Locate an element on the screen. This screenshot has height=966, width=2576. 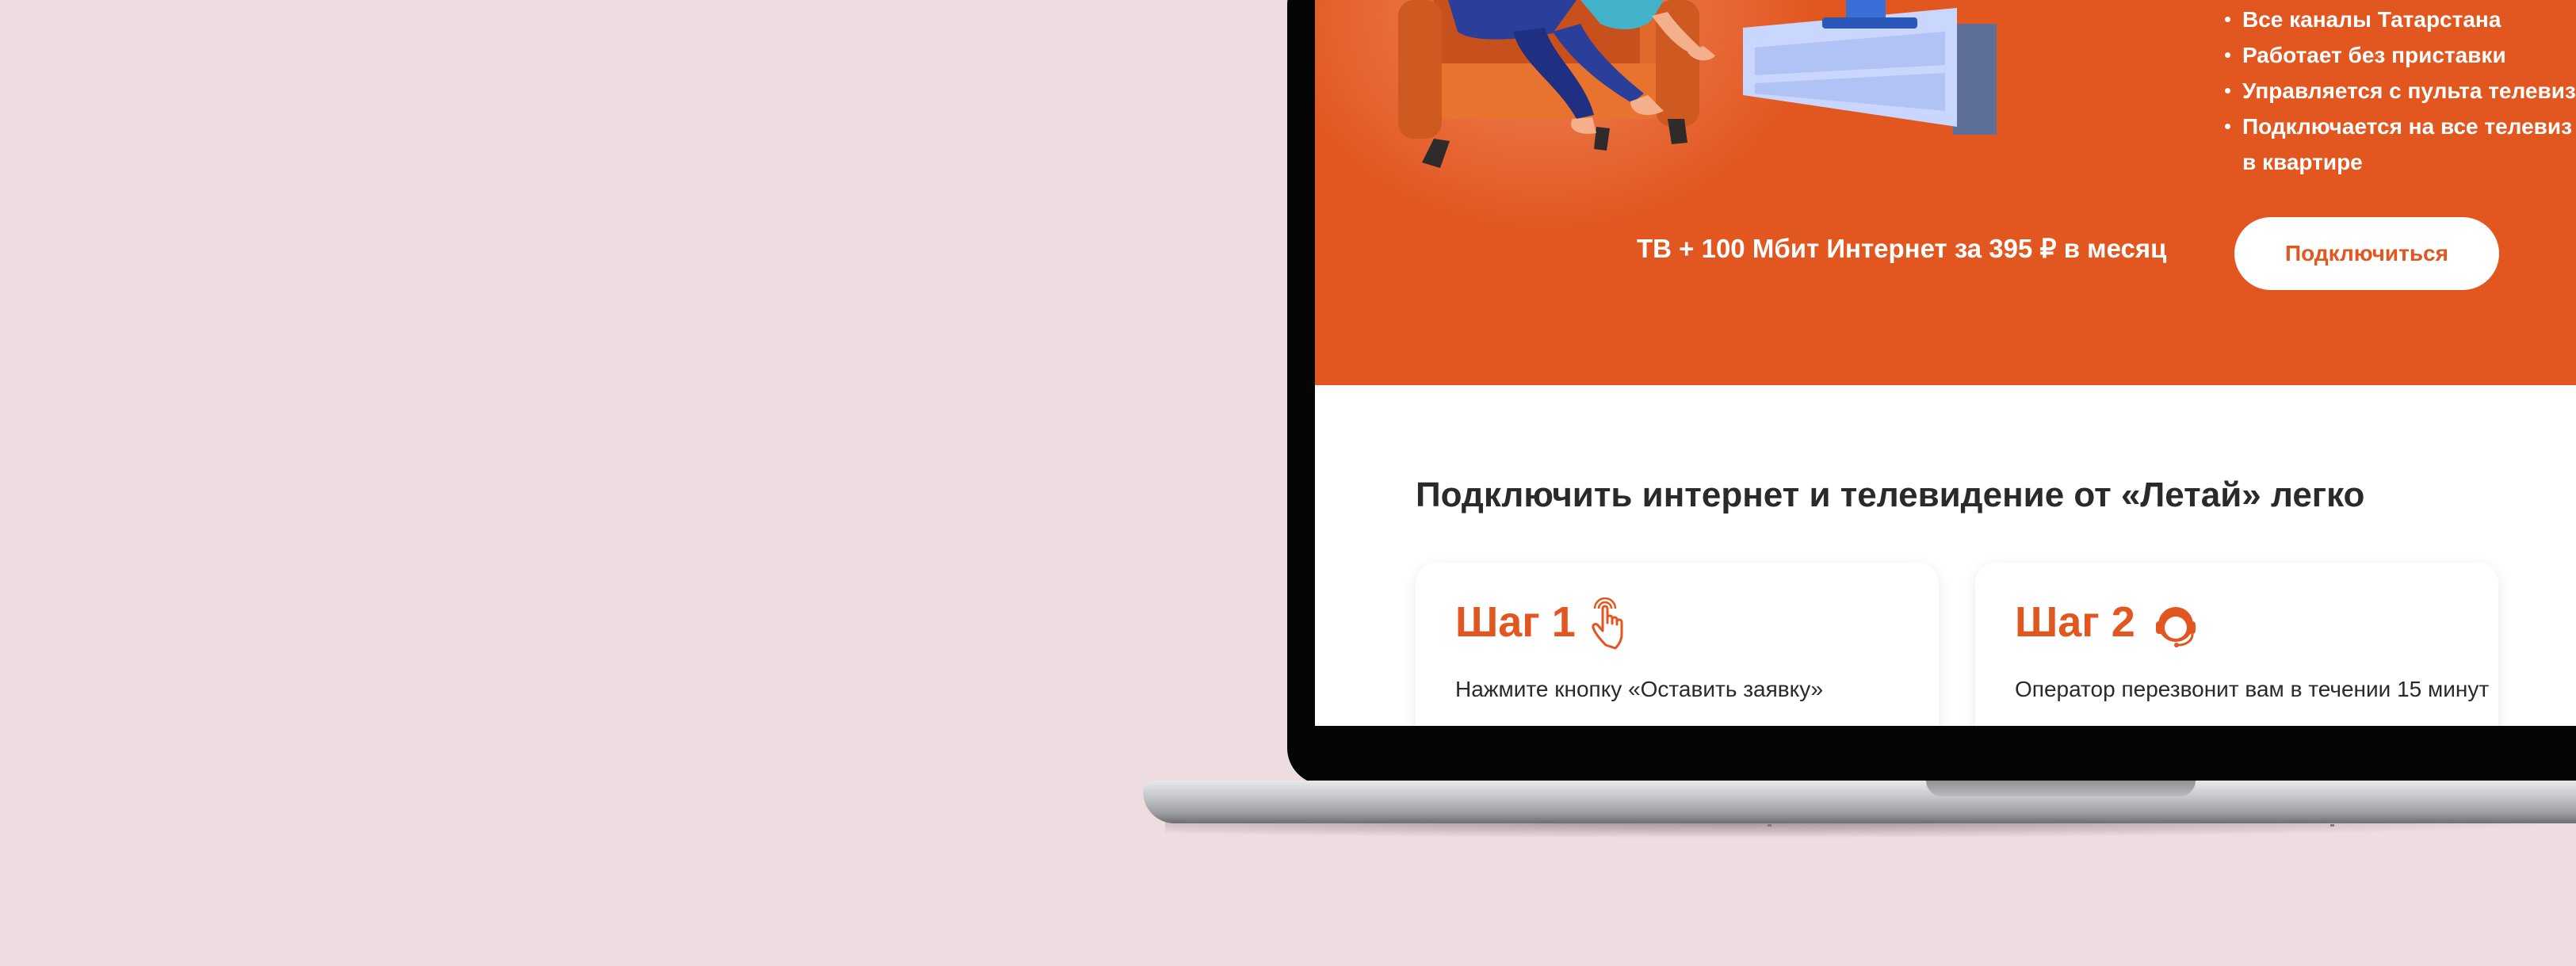
step-title: Шаг 2 is located at coordinates (2075, 622).